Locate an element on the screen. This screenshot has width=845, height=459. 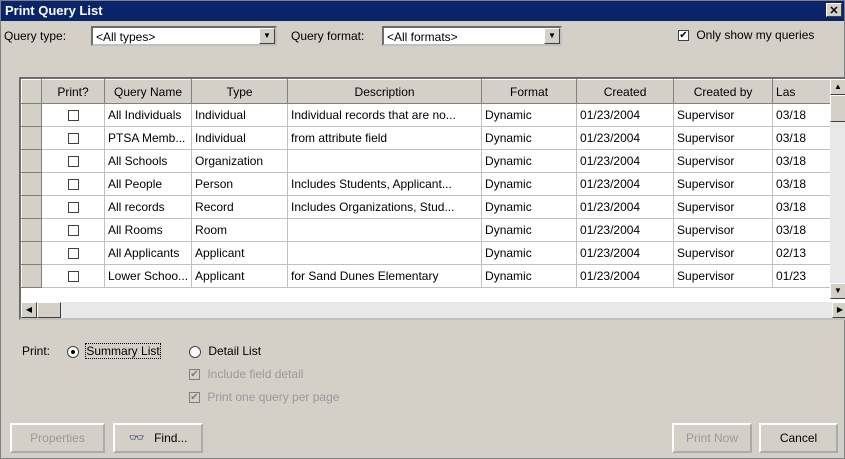
column-header-last: Las is located at coordinates (803, 91).